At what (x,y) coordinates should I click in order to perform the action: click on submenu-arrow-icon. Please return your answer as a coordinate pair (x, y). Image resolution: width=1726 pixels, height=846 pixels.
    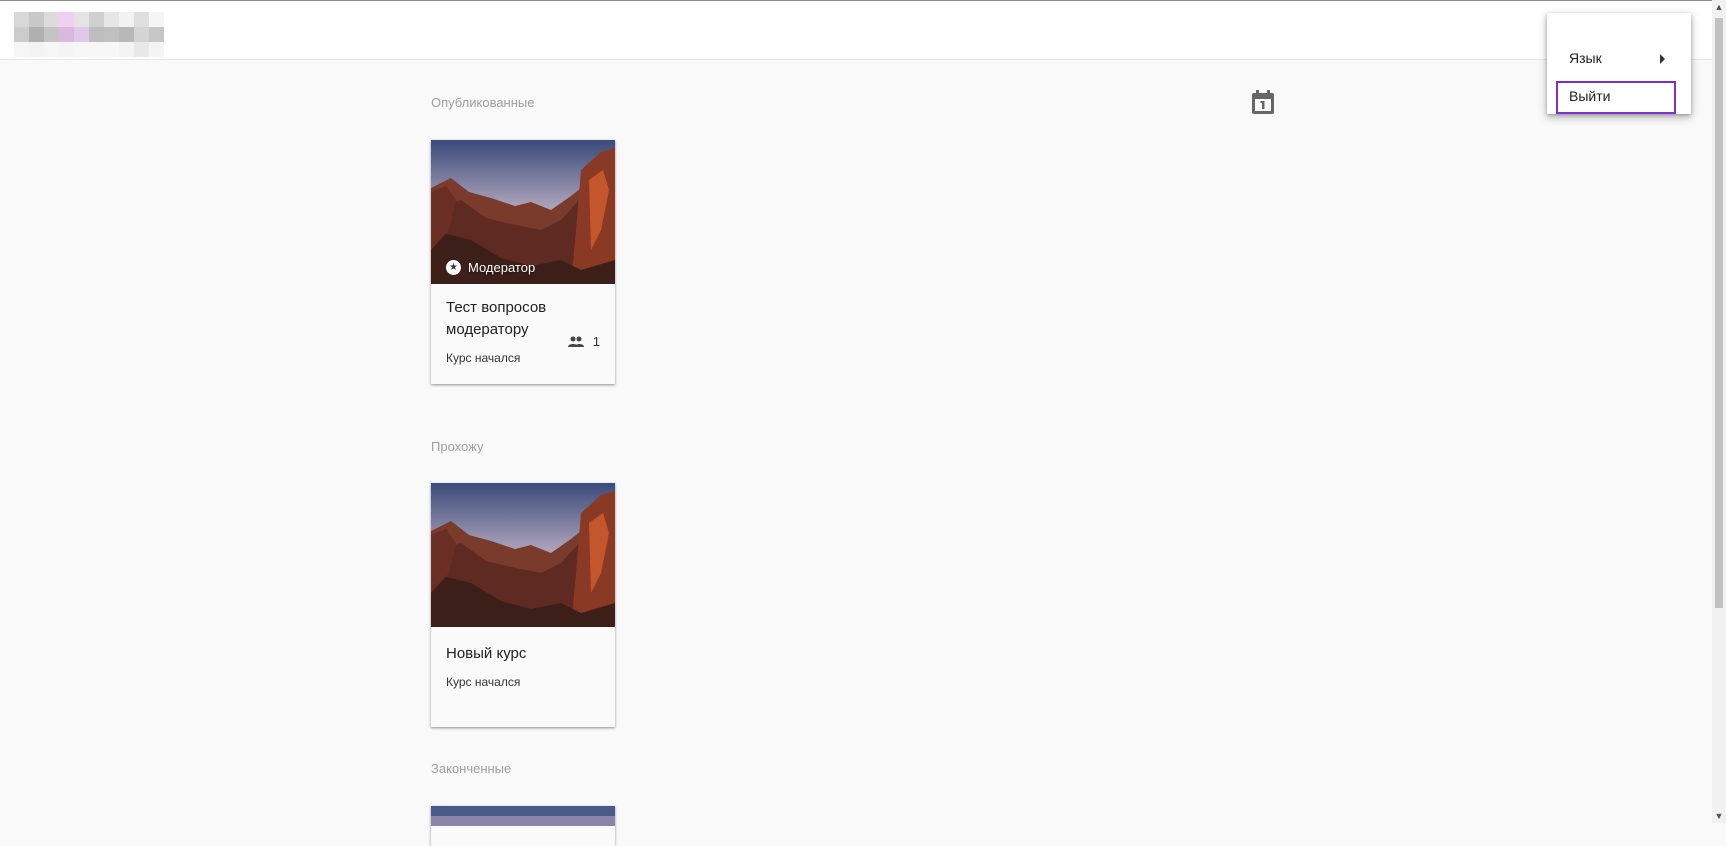
    Looking at the image, I should click on (1662, 59).